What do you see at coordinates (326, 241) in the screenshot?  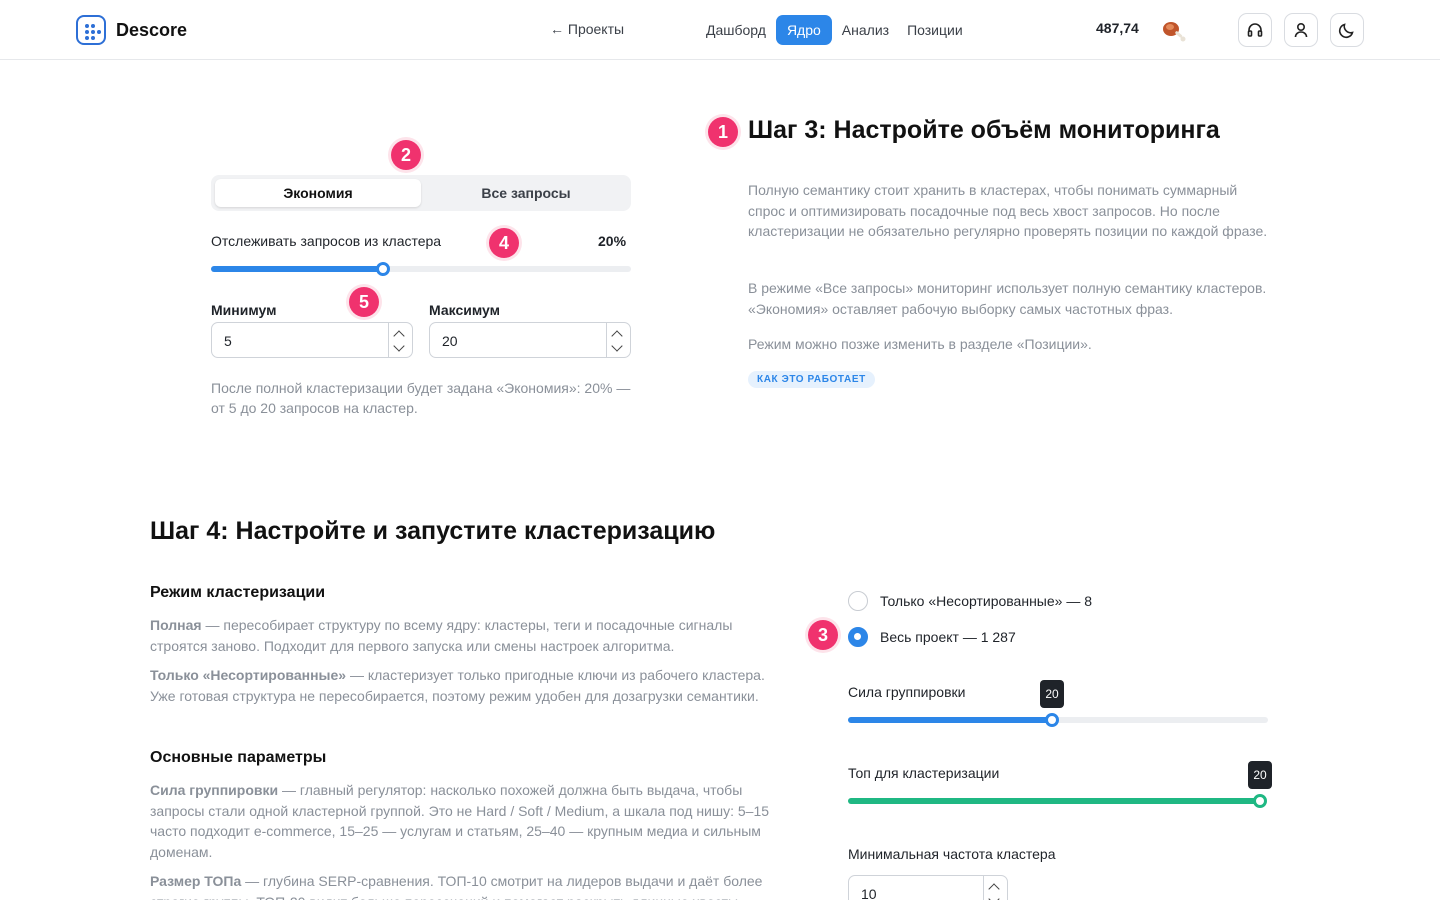 I see `track-label: Отслеживать запросов из кластера` at bounding box center [326, 241].